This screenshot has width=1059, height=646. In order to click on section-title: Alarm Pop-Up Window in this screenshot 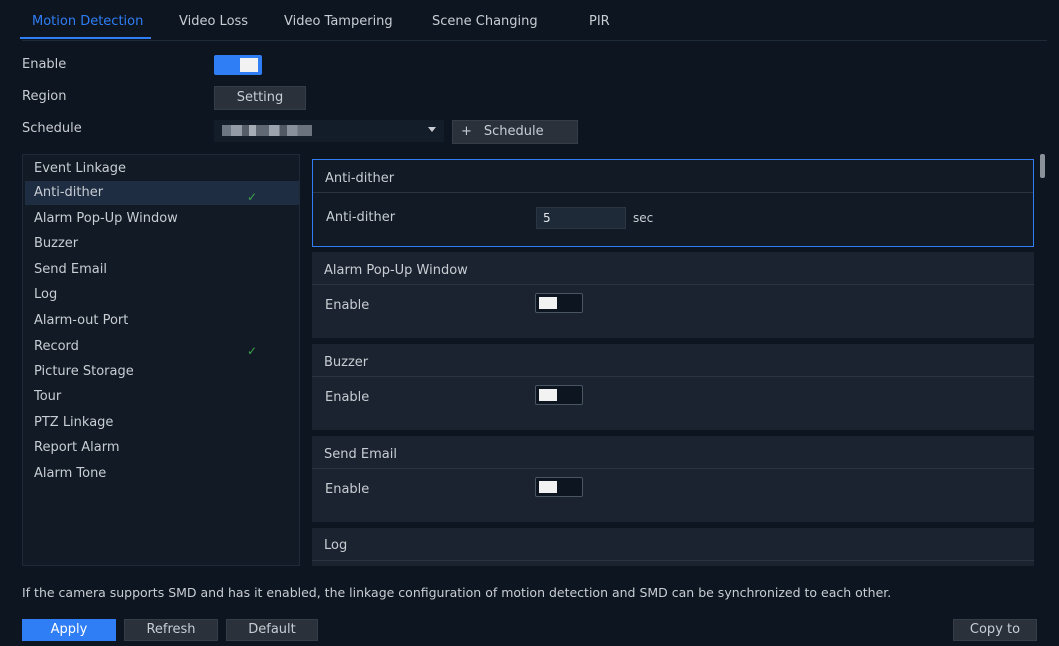, I will do `click(396, 270)`.